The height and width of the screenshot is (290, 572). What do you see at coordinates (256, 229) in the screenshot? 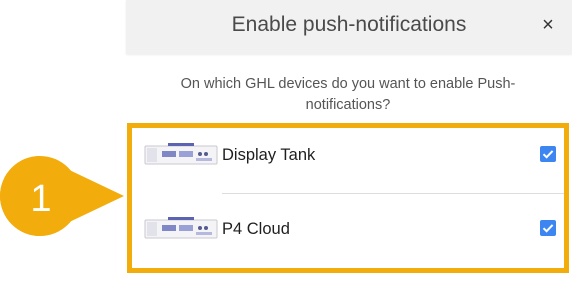
I see `device-name: P4 Cloud` at bounding box center [256, 229].